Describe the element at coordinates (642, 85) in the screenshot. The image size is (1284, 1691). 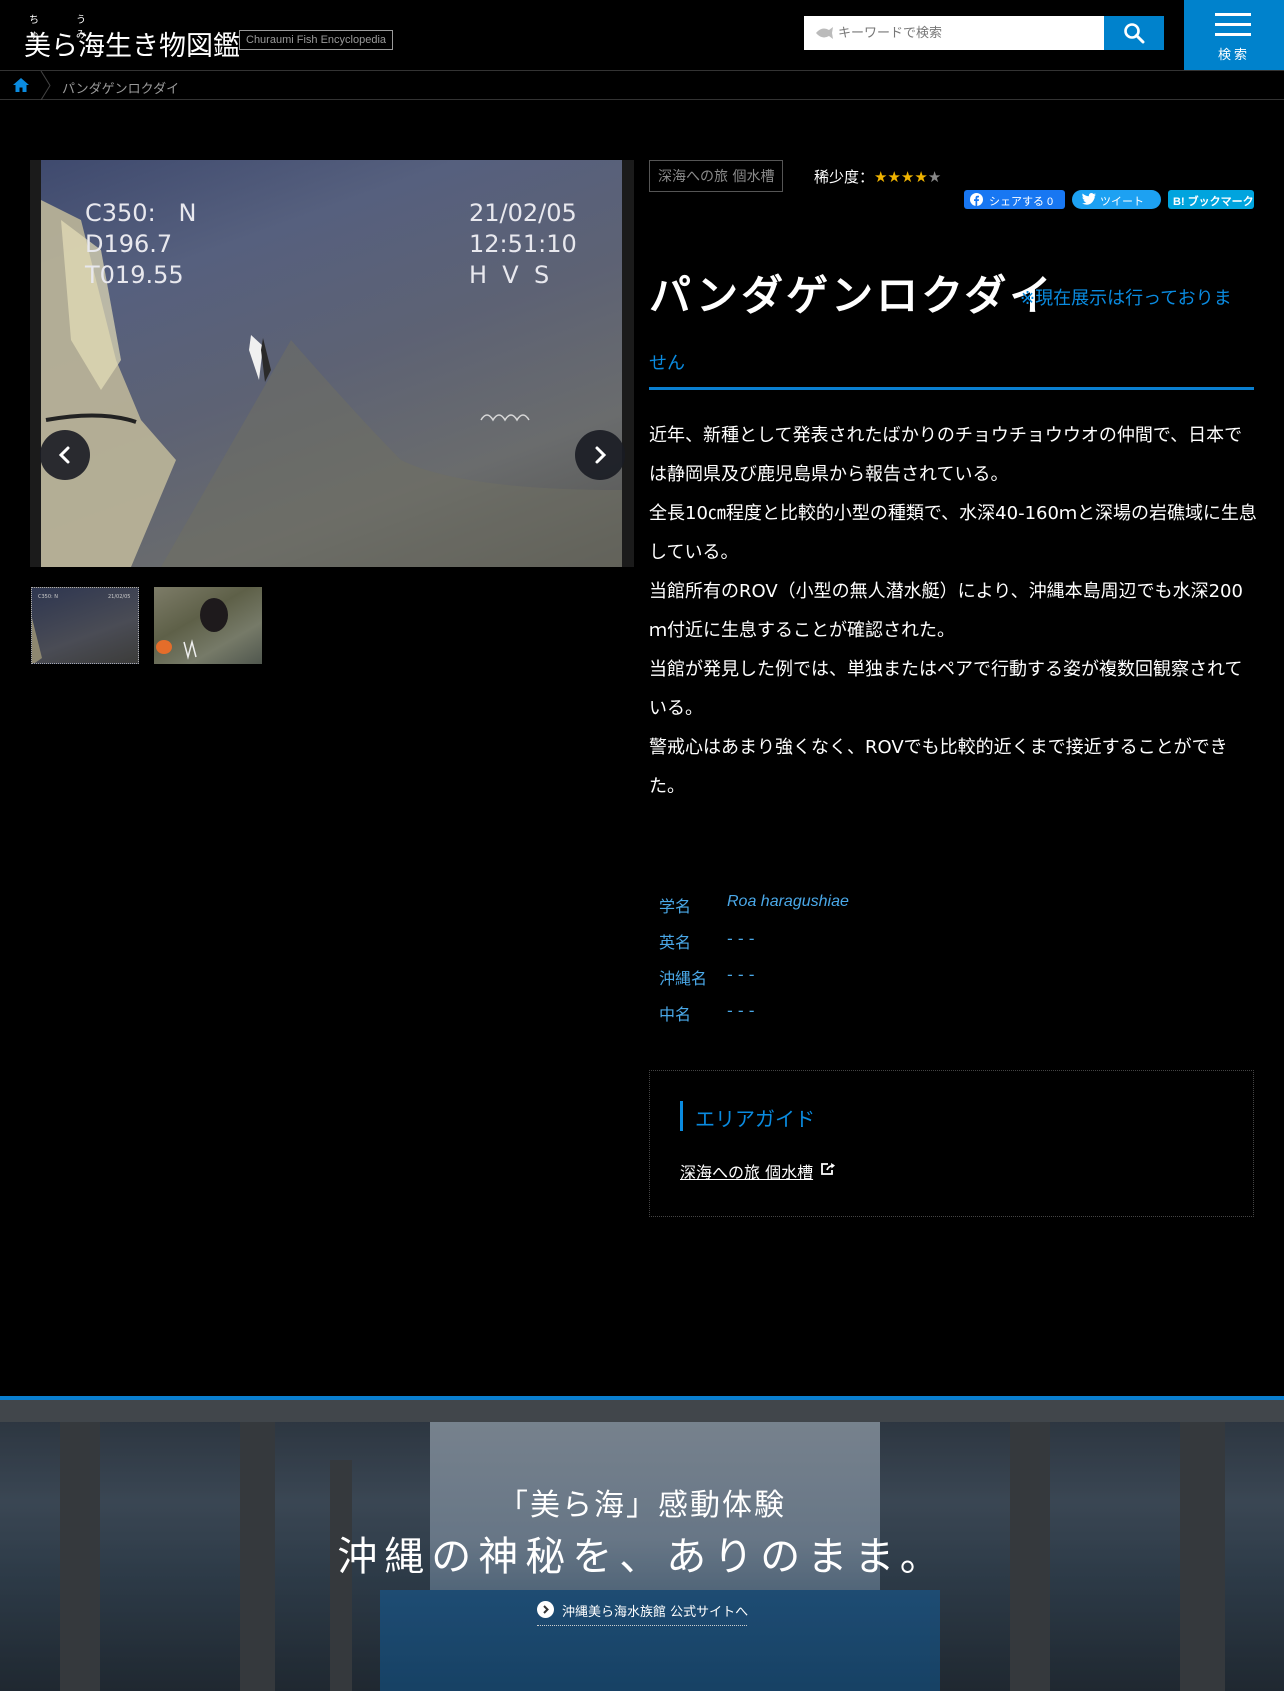
I see `breadcrumb: パンダゲンロクダイ` at that location.